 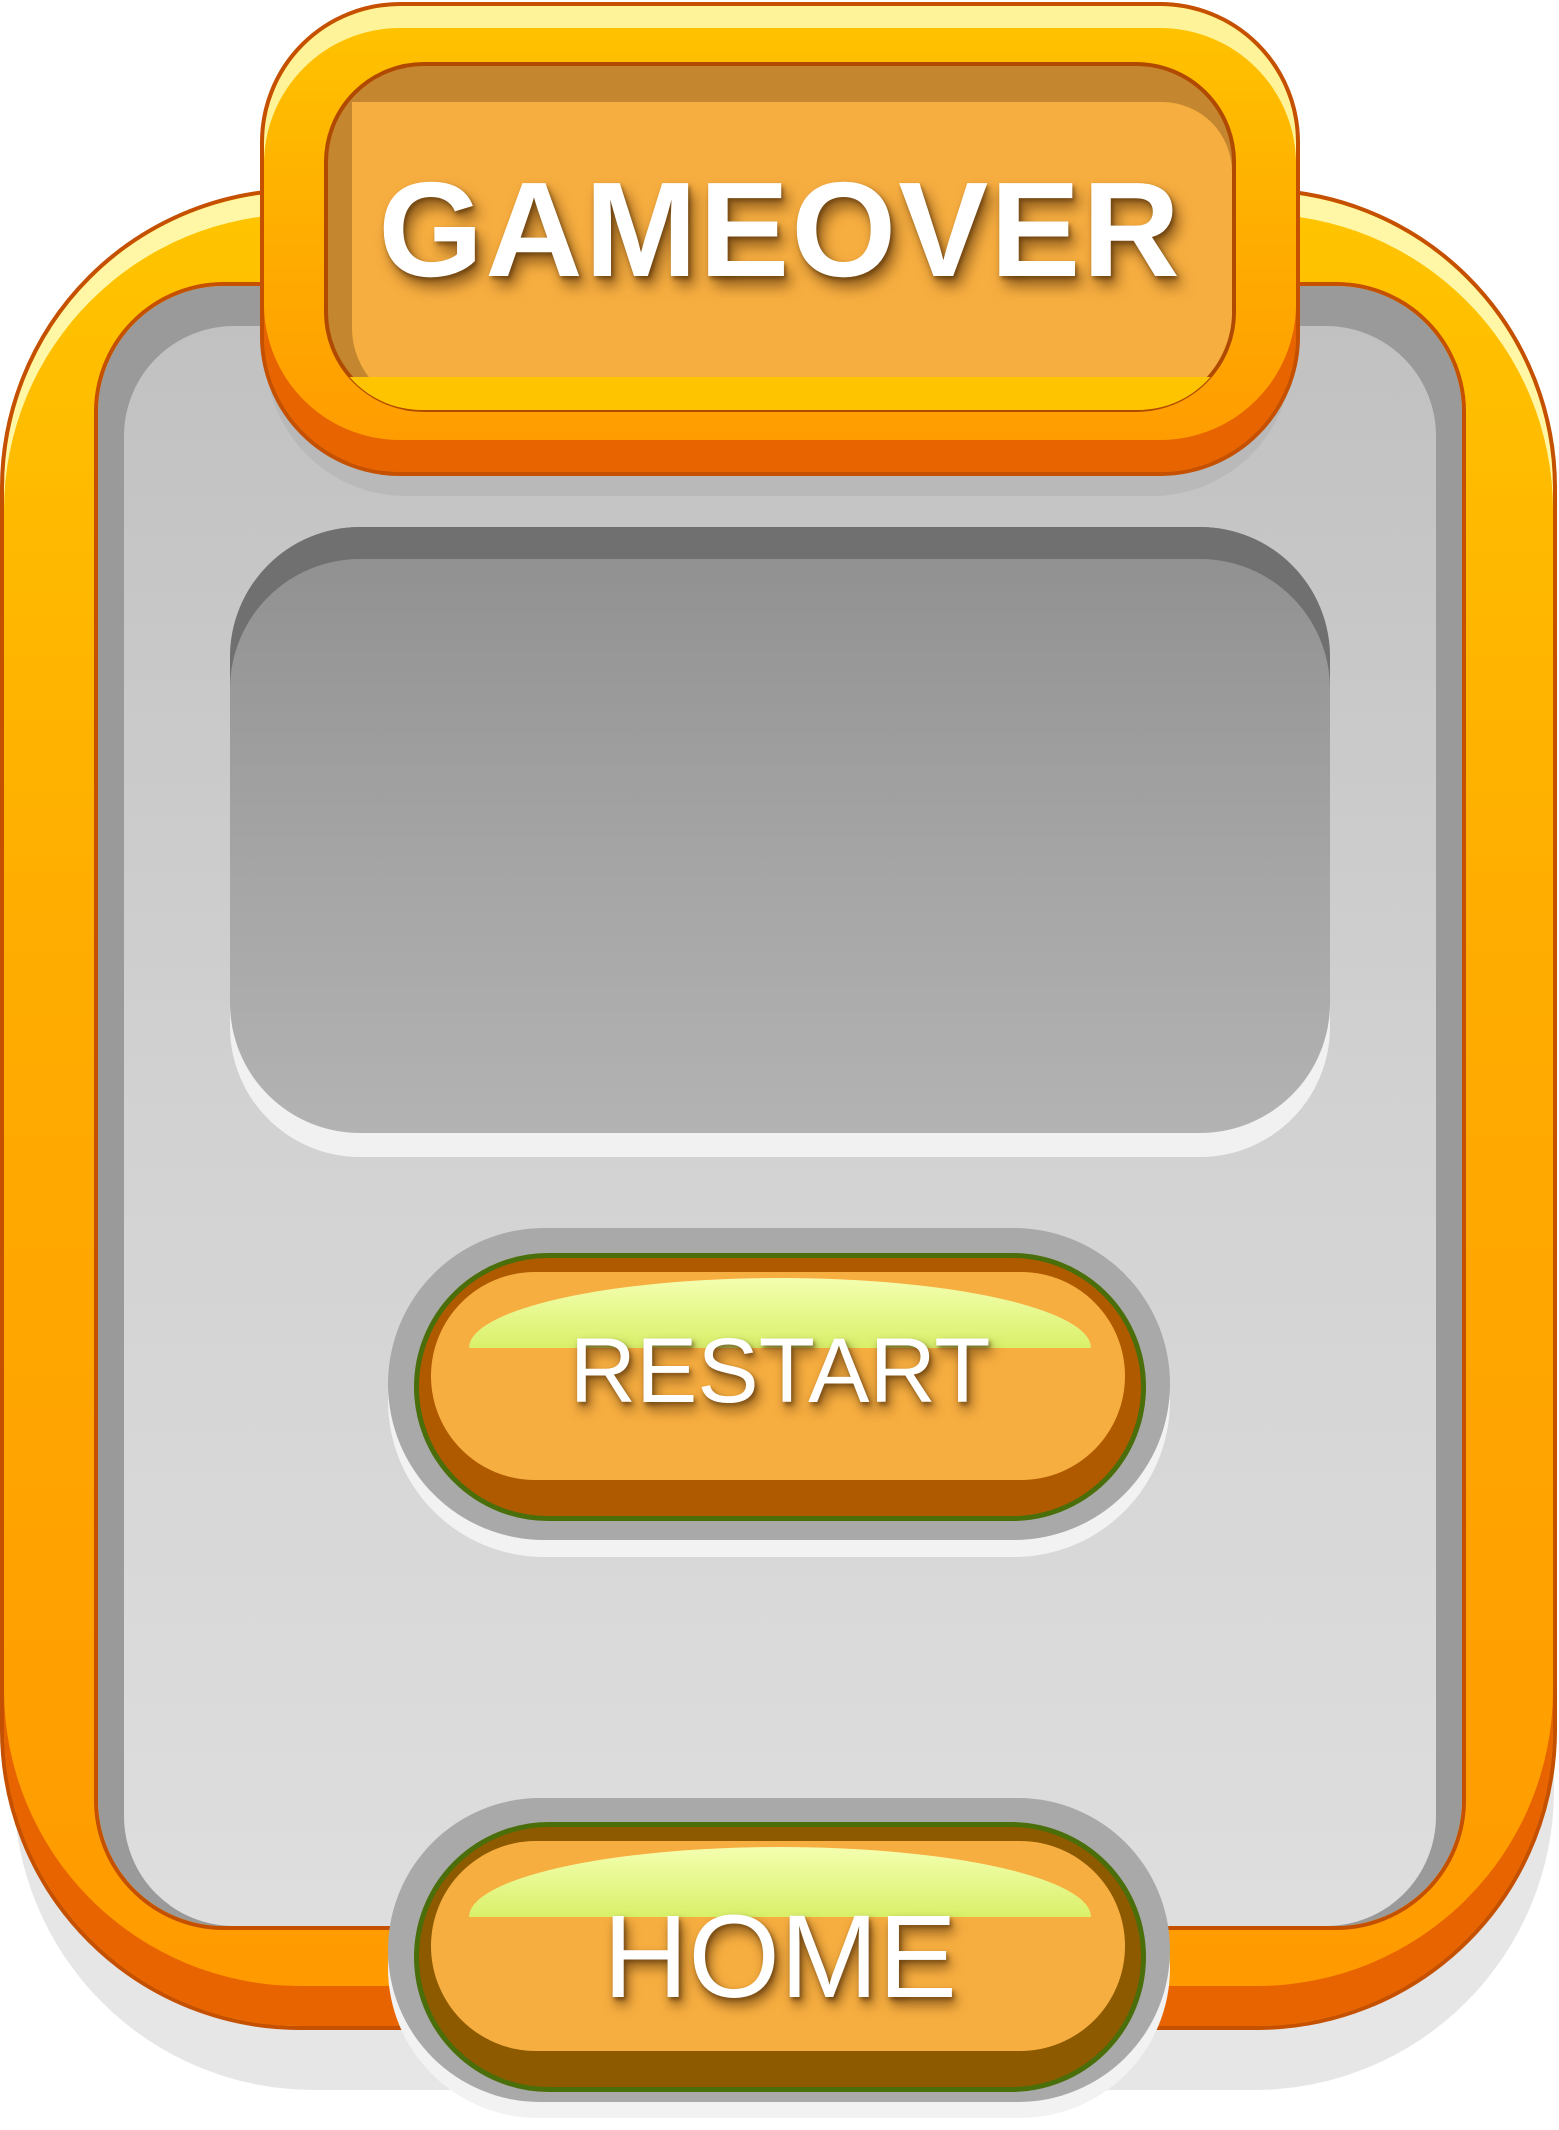 What do you see at coordinates (780, 1957) in the screenshot?
I see `home-button: HOME` at bounding box center [780, 1957].